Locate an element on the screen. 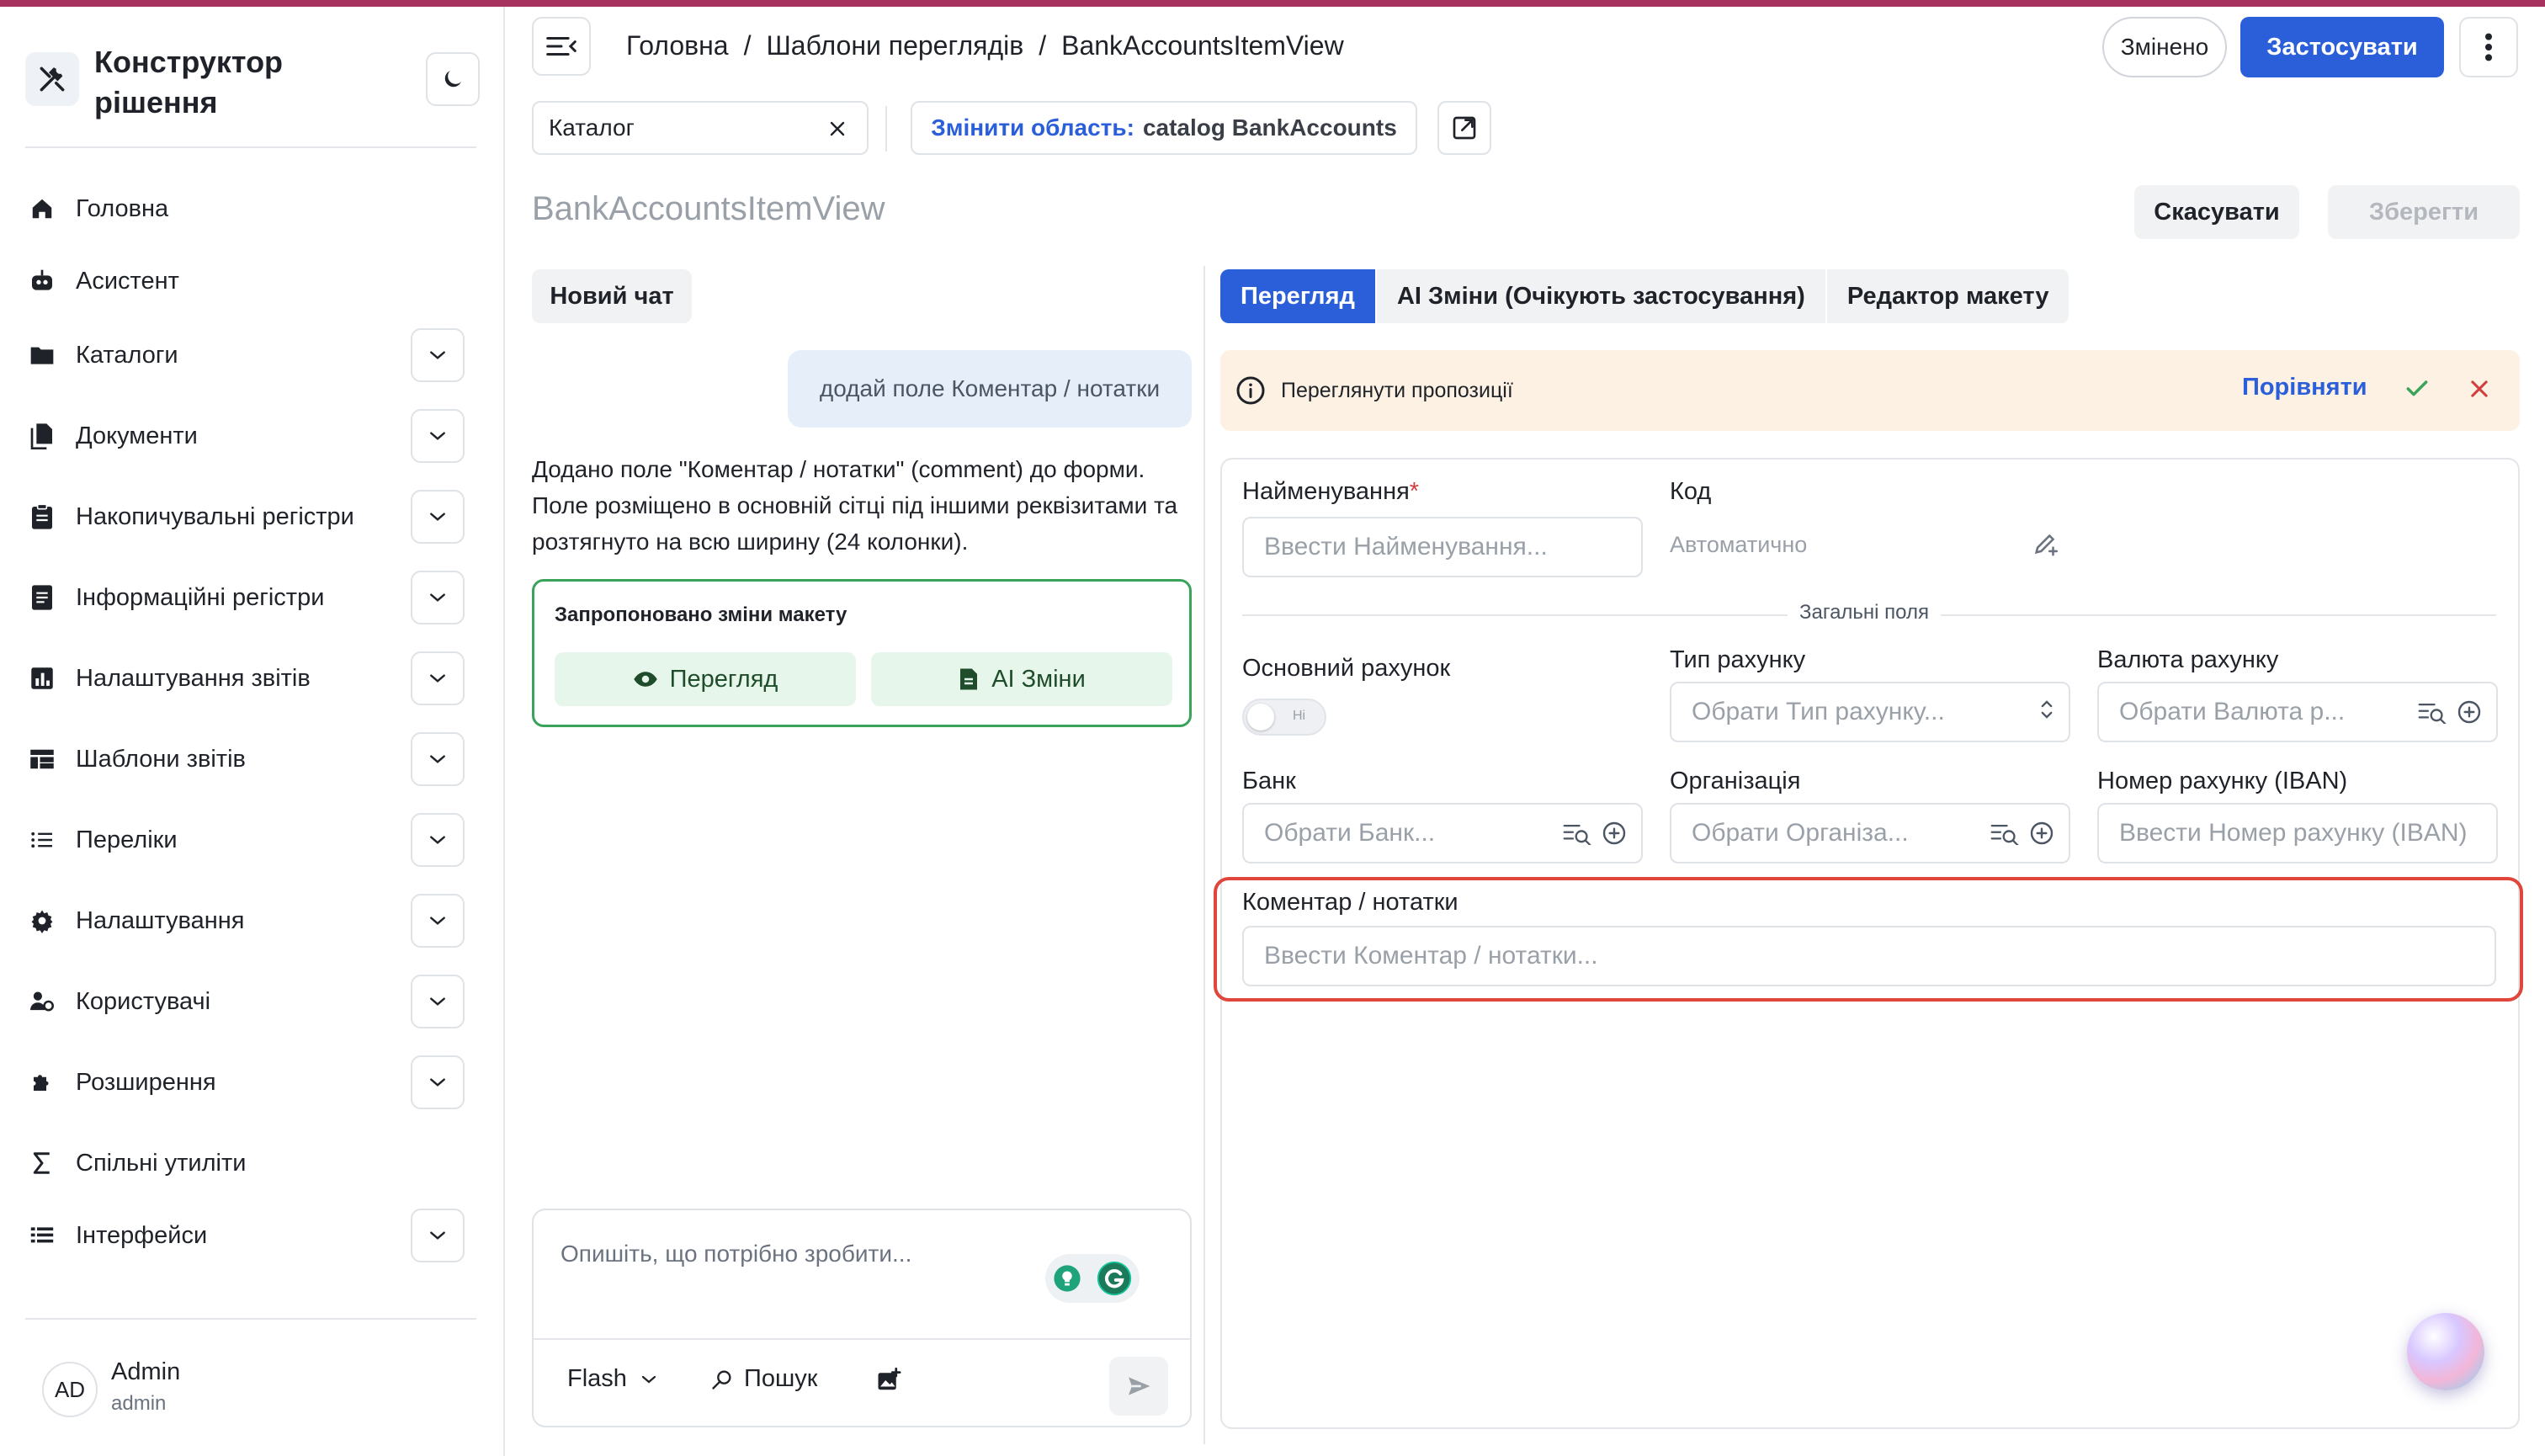 Image resolution: width=2545 pixels, height=1456 pixels. user-name: Admin is located at coordinates (146, 1371).